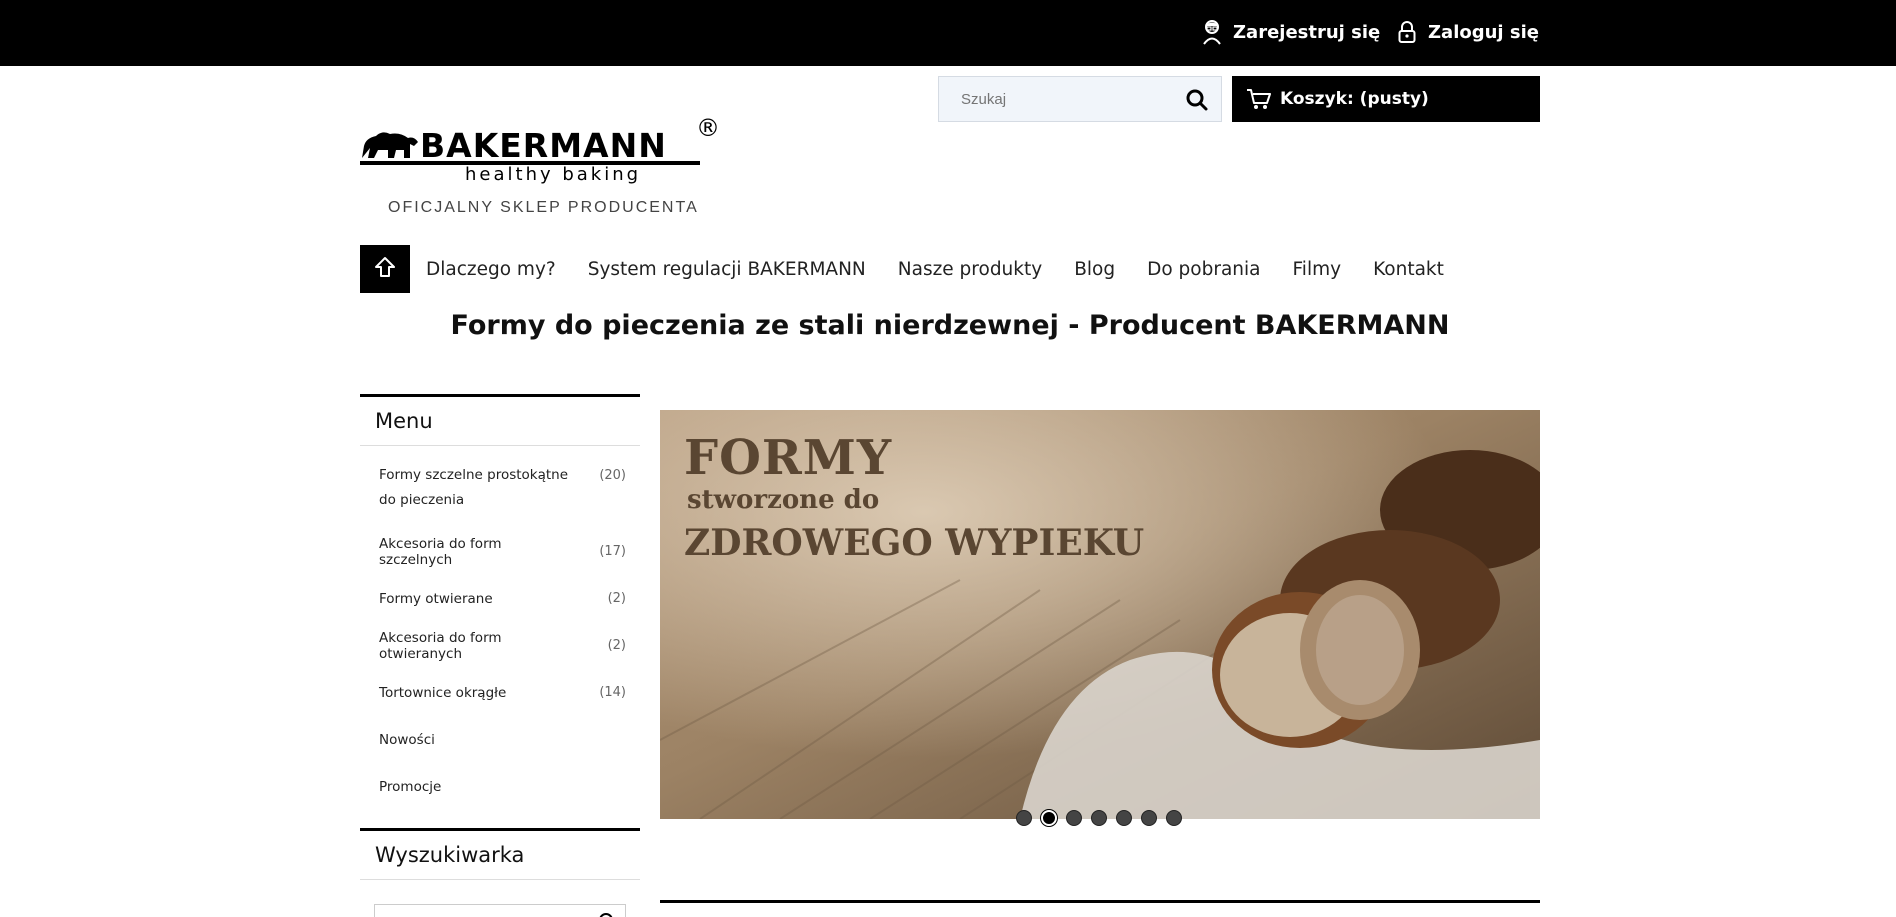  I want to click on nav-item-videos: Filmy, so click(1317, 269).